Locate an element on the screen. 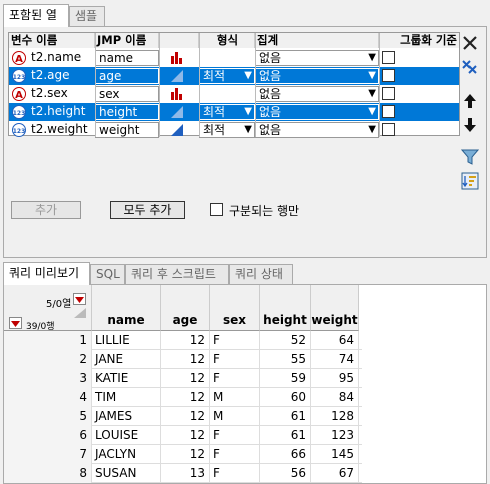 Image resolution: width=490 pixels, height=484 pixels. jmp-name-input: height is located at coordinates (127, 112).